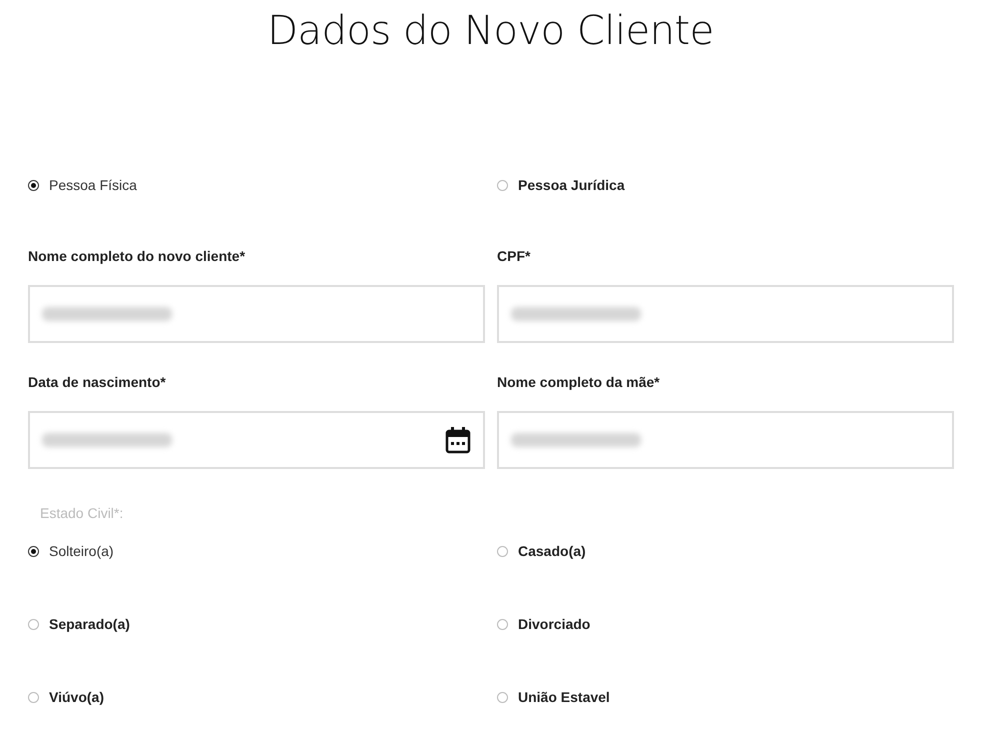 Image resolution: width=984 pixels, height=742 pixels. What do you see at coordinates (458, 440) in the screenshot?
I see `calendar-icon` at bounding box center [458, 440].